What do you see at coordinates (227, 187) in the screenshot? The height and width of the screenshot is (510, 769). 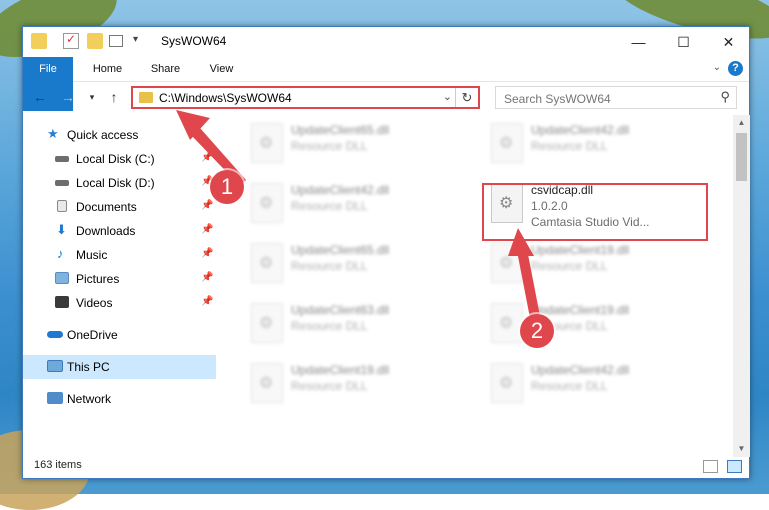 I see `step-marker-1: 1` at bounding box center [227, 187].